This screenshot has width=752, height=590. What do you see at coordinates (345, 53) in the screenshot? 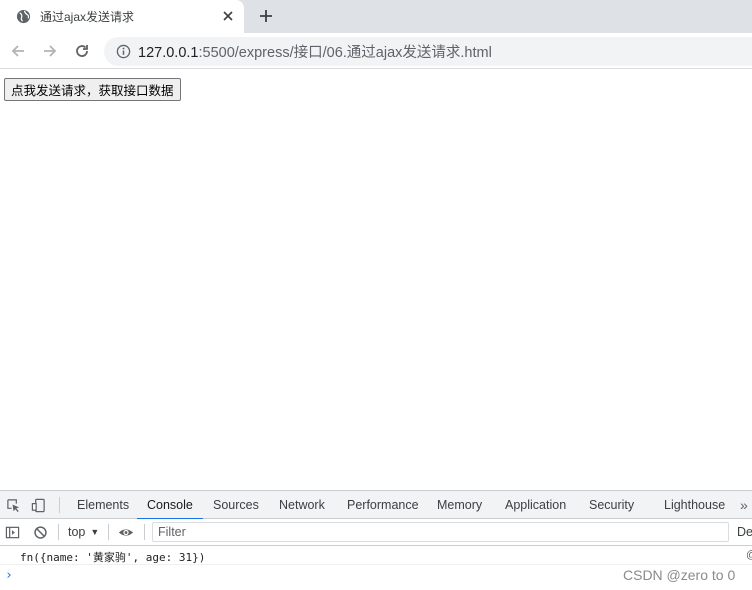
I see `url-path: :5500/express/接口/06.通过ajax发送请求.html` at bounding box center [345, 53].